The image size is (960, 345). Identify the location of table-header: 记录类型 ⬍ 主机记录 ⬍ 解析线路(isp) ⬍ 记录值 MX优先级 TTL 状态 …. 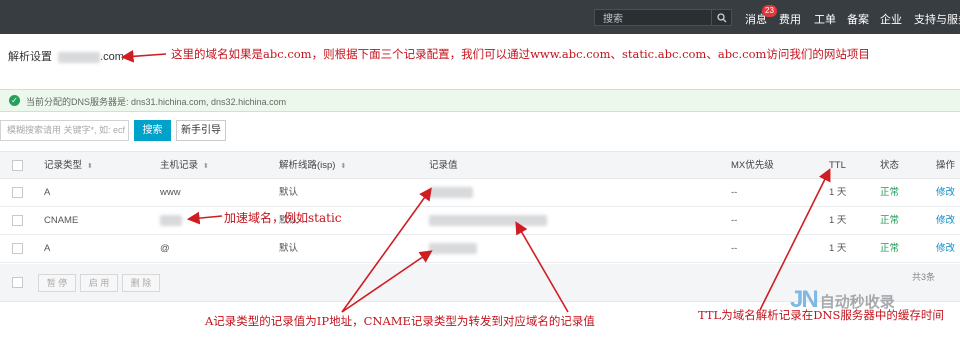
(480, 165).